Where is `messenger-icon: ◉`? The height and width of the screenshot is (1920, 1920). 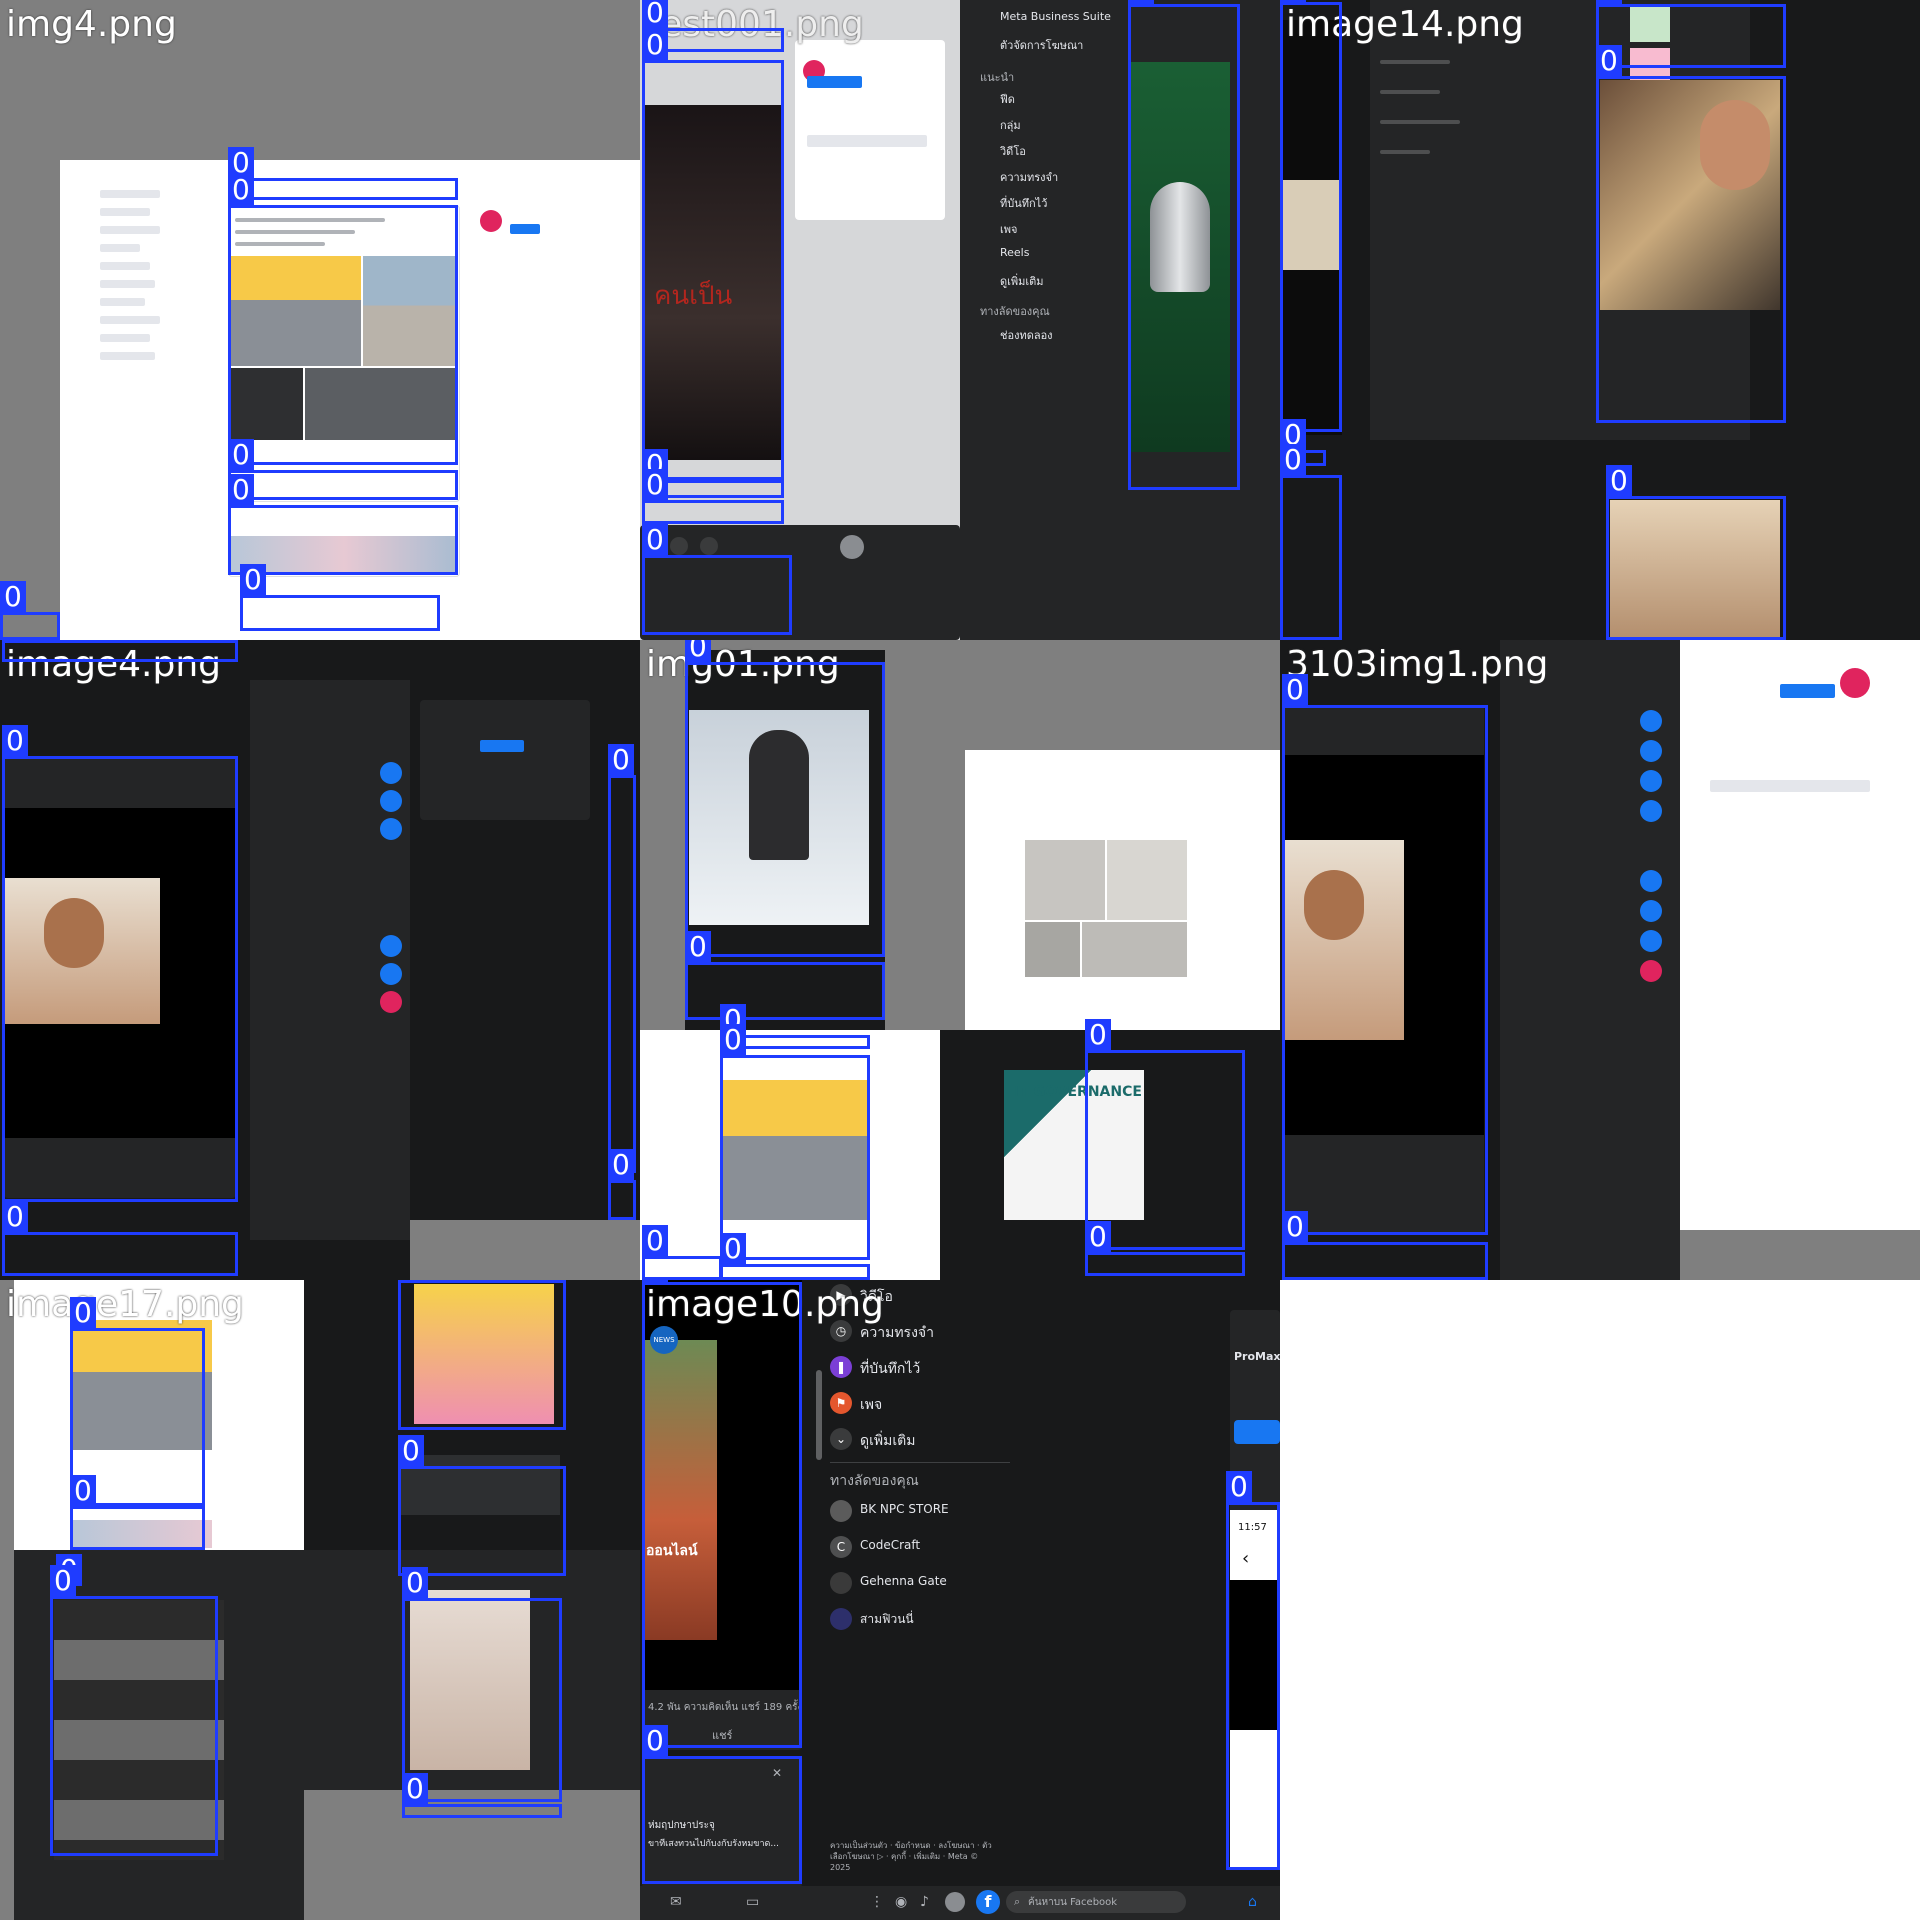
messenger-icon: ◉ is located at coordinates (901, 1902).